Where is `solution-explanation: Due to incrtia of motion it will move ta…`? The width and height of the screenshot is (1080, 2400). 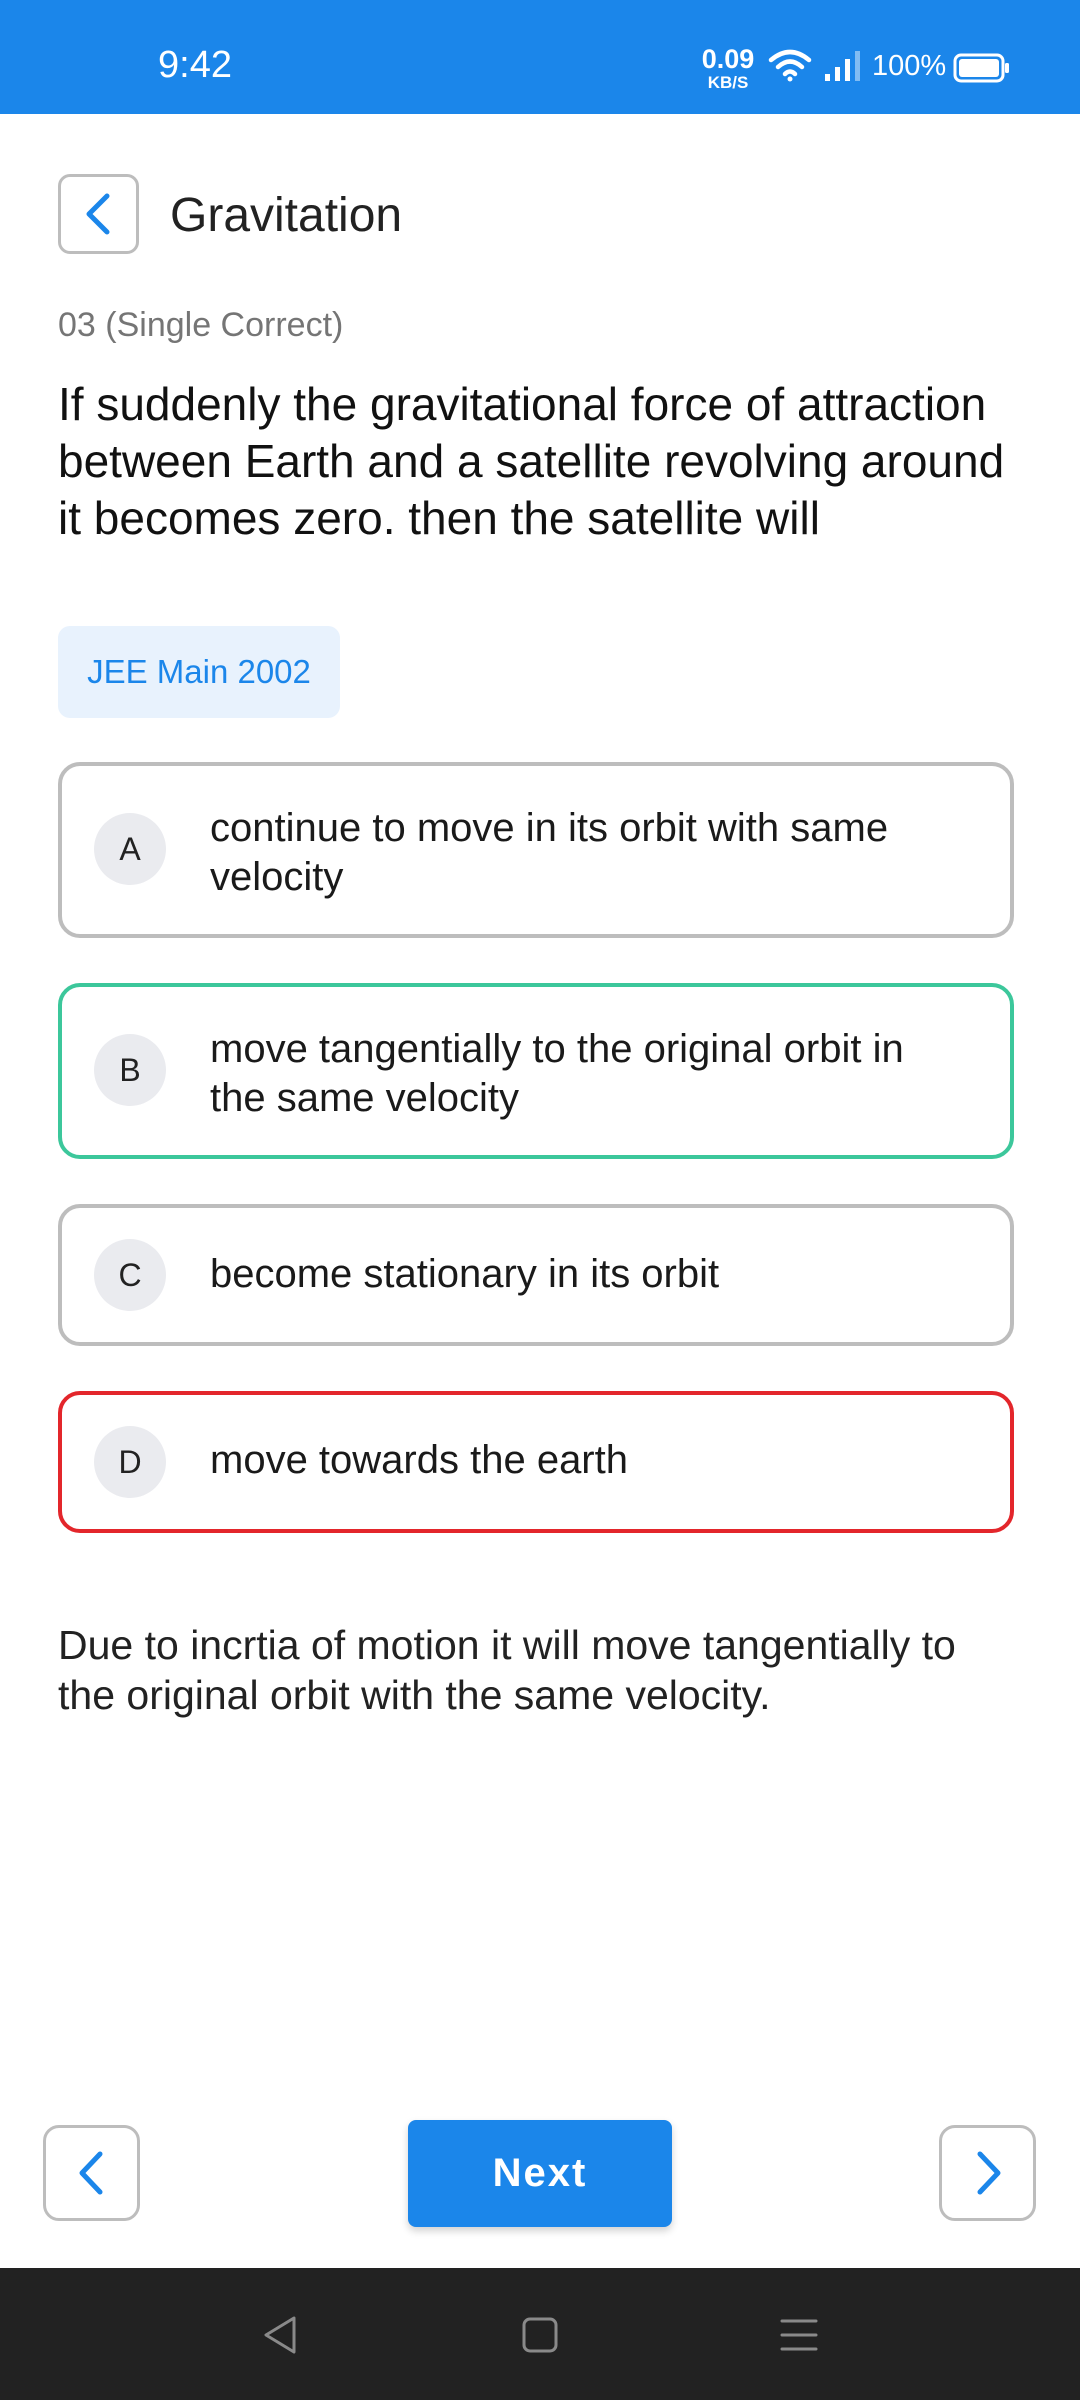
solution-explanation: Due to incrtia of motion it will move ta… is located at coordinates (507, 1670).